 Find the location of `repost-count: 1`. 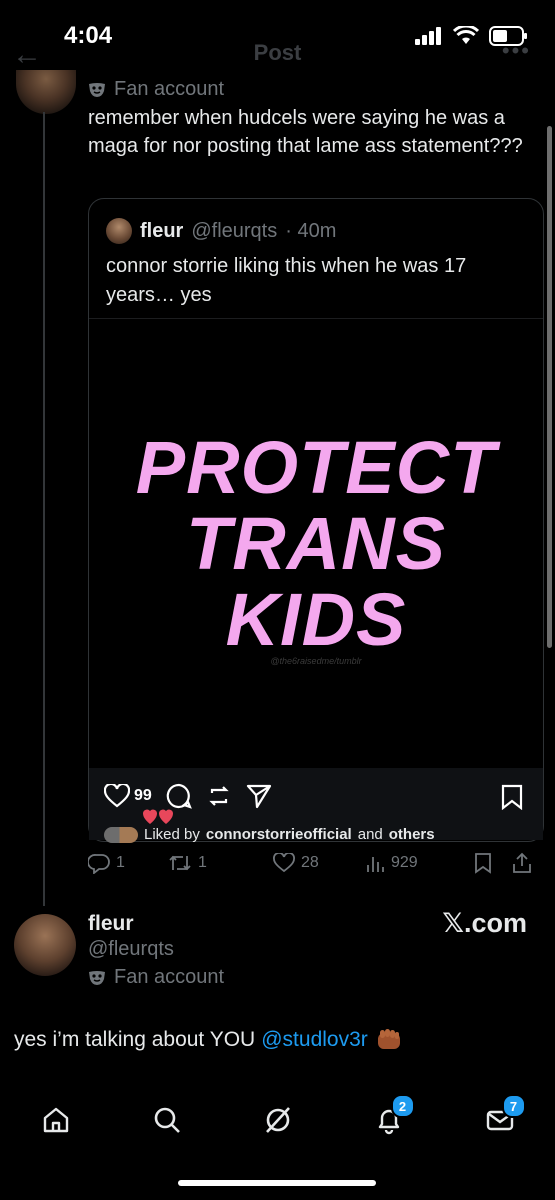

repost-count: 1 is located at coordinates (202, 862).